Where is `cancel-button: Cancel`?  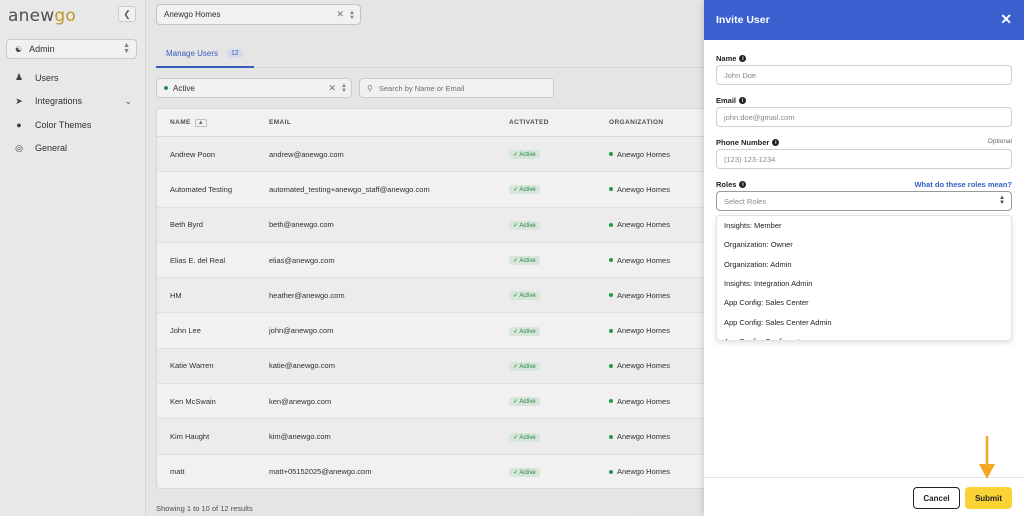 cancel-button: Cancel is located at coordinates (936, 498).